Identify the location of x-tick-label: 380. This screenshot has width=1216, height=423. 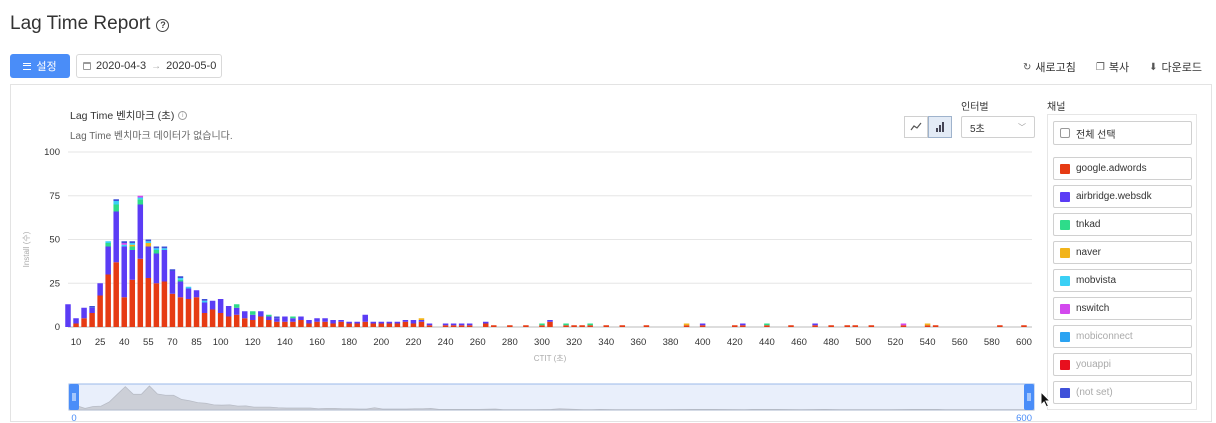
(671, 342).